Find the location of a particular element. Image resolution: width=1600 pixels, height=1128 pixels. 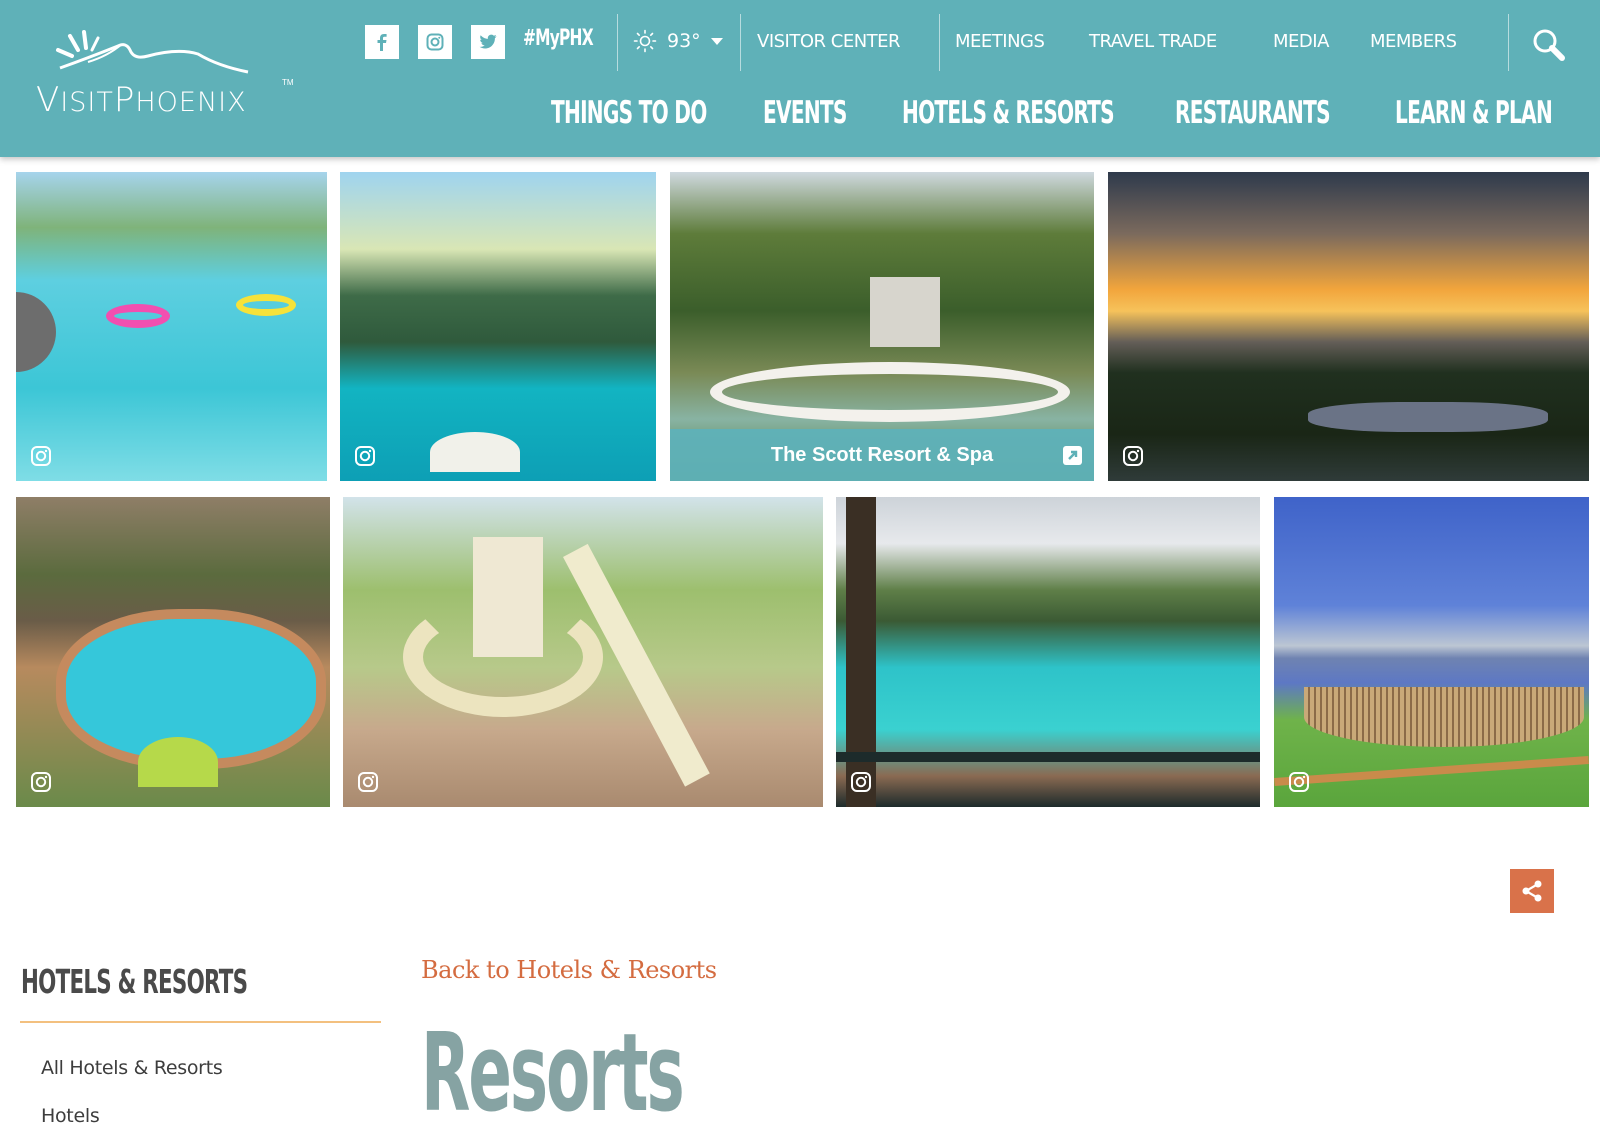

photo-caption: The Scott Resort & Spa is located at coordinates (882, 455).